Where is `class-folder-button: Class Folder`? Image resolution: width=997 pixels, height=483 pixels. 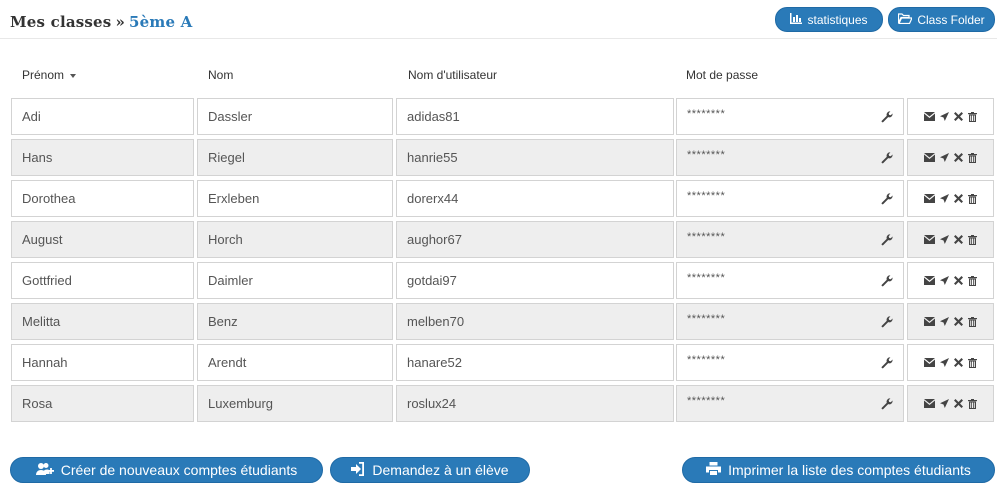 class-folder-button: Class Folder is located at coordinates (941, 19).